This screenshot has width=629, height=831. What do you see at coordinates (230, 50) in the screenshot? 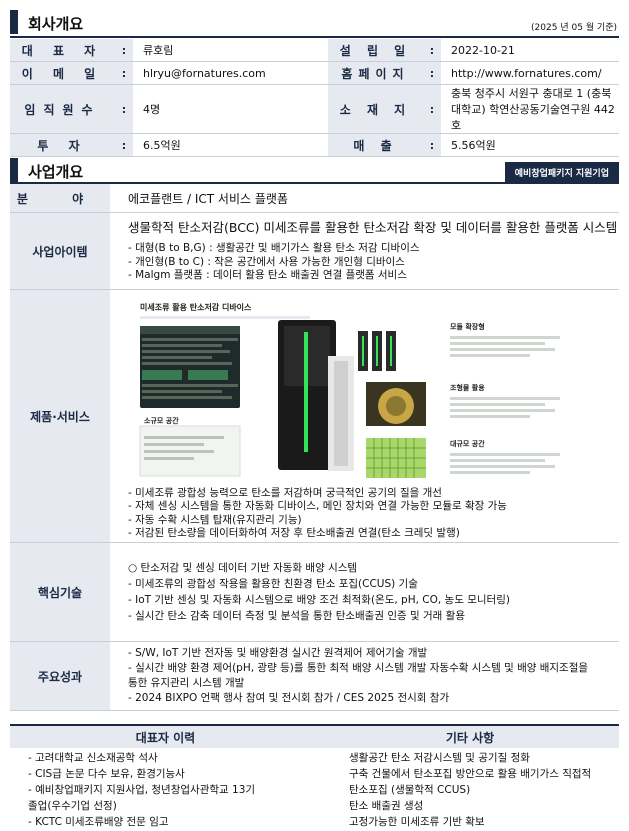
I see `value-ceo: 류호림` at bounding box center [230, 50].